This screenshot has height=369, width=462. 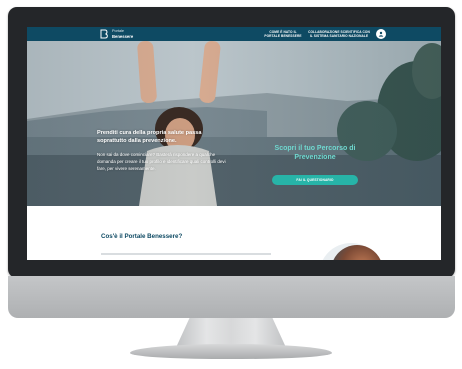 What do you see at coordinates (315, 180) in the screenshot?
I see `questionnaire-button: FAI IL QUESTIONARIO` at bounding box center [315, 180].